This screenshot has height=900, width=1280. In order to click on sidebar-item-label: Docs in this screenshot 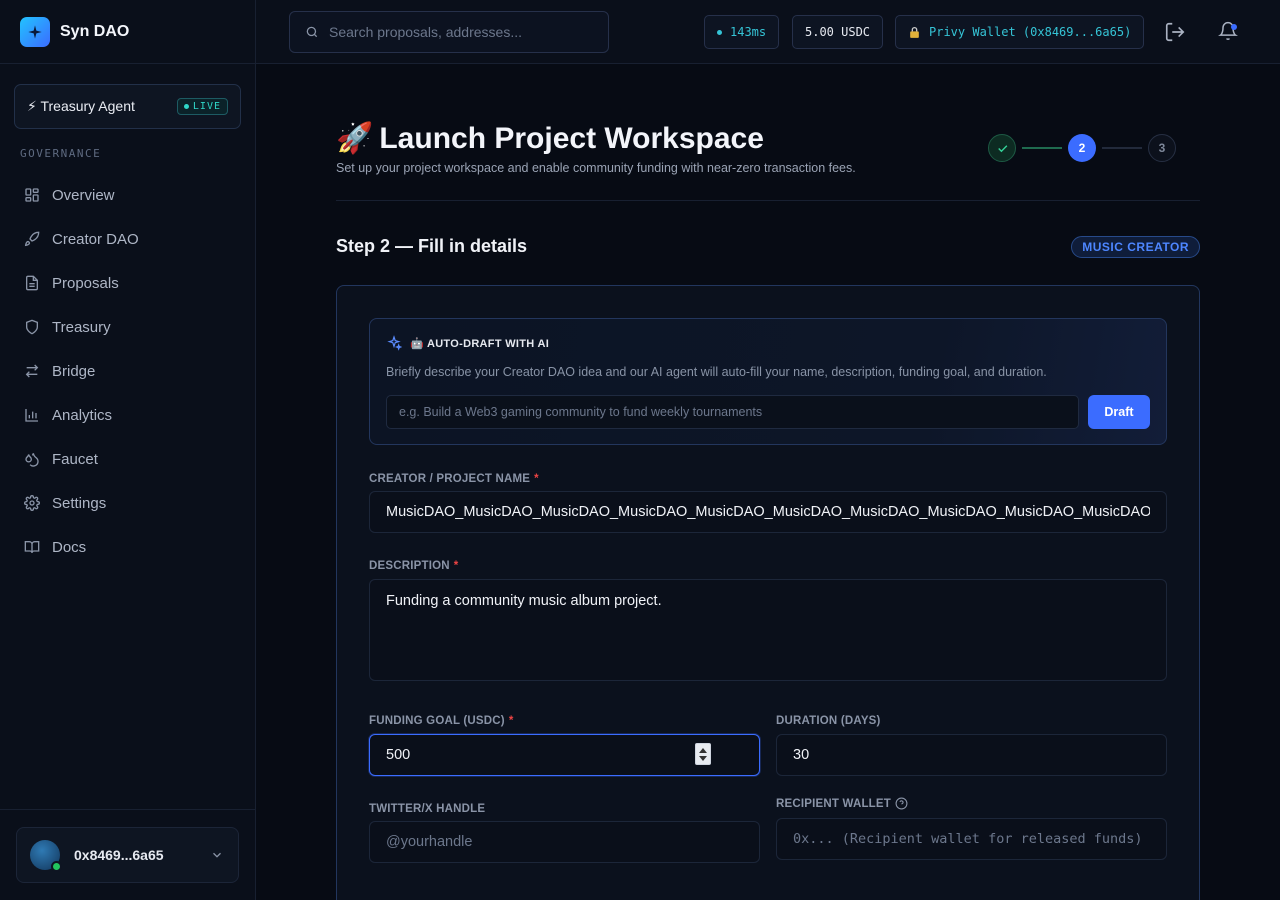, I will do `click(69, 547)`.